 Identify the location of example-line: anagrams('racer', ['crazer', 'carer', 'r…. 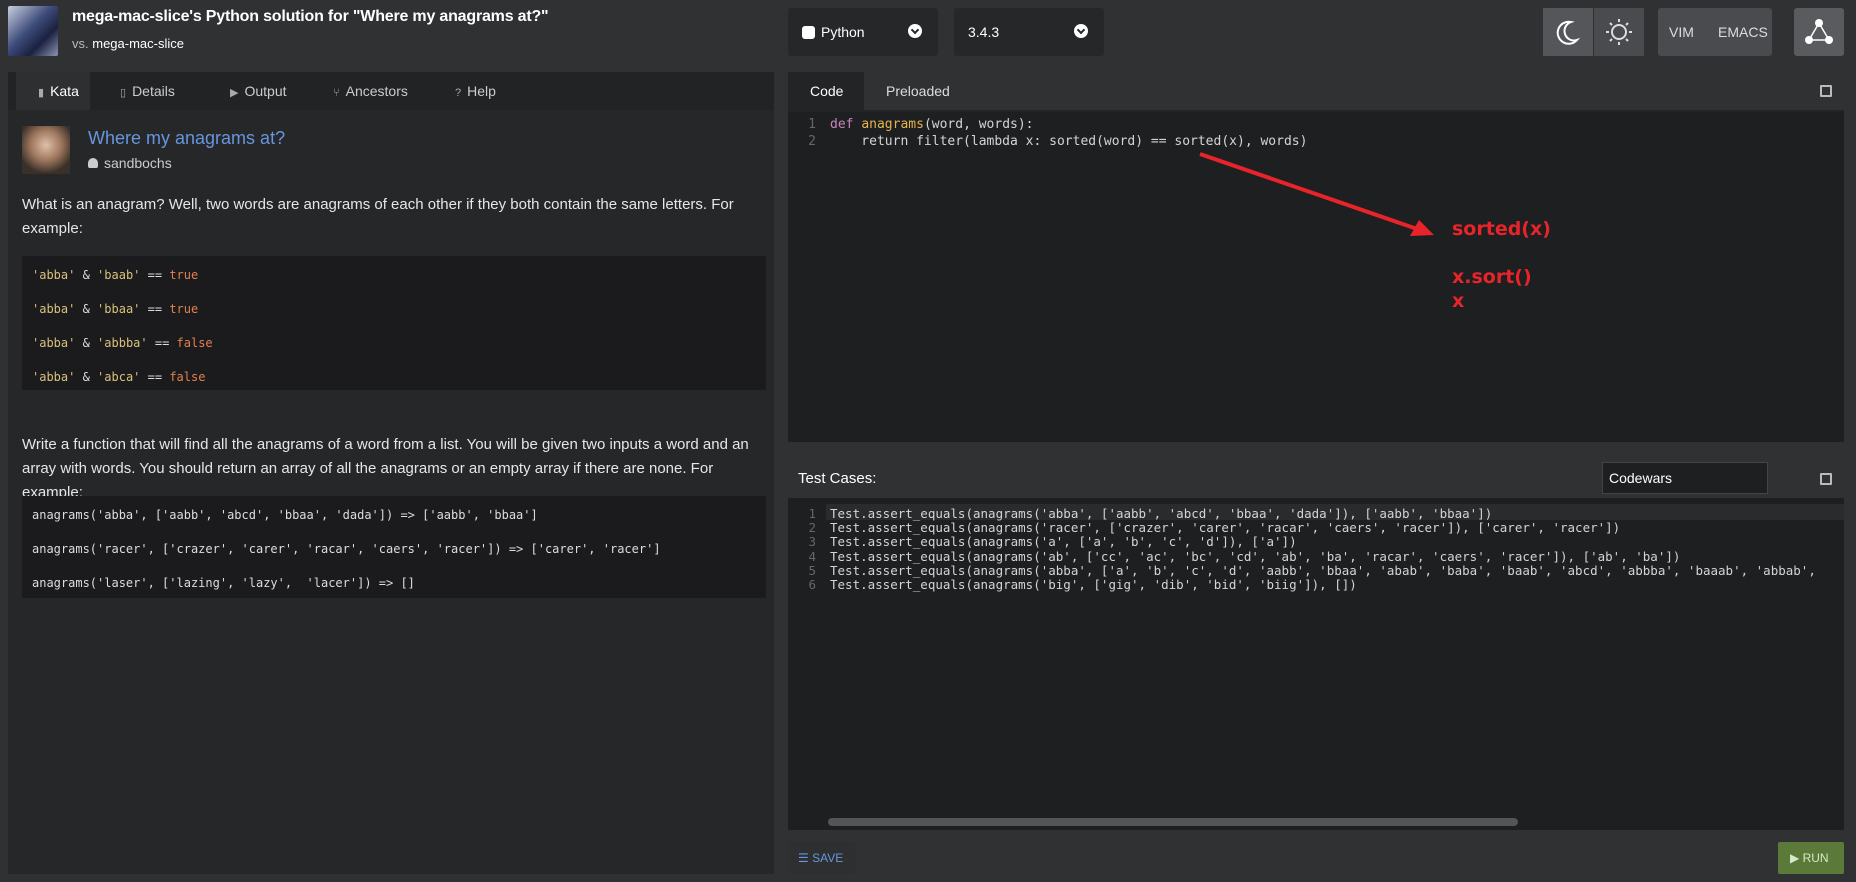
(346, 549).